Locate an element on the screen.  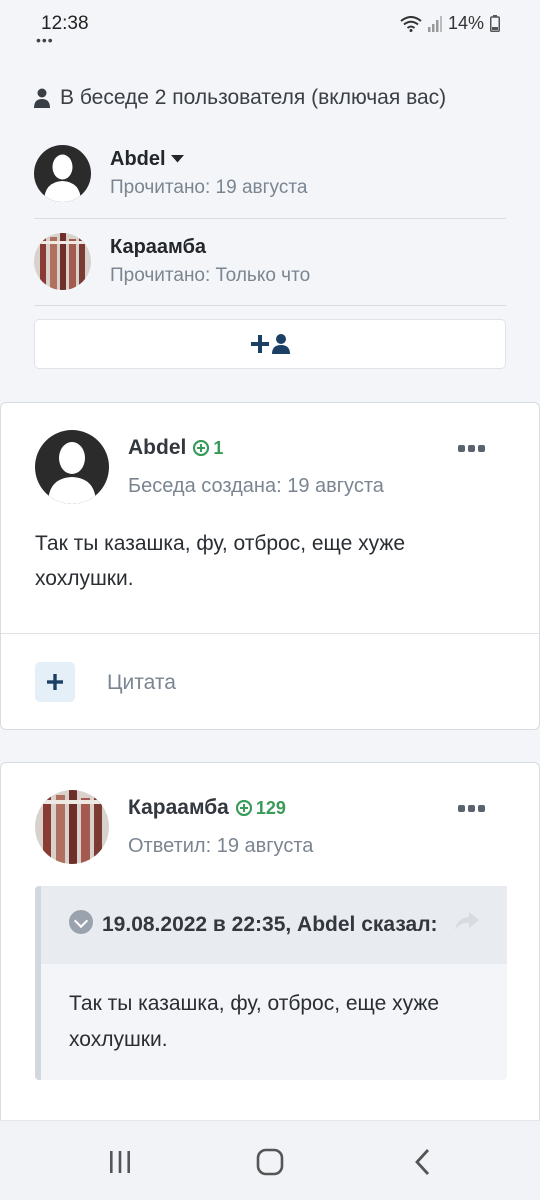
message-header: Караамба 129 Ответил: 19 августа is located at coordinates (174, 827).